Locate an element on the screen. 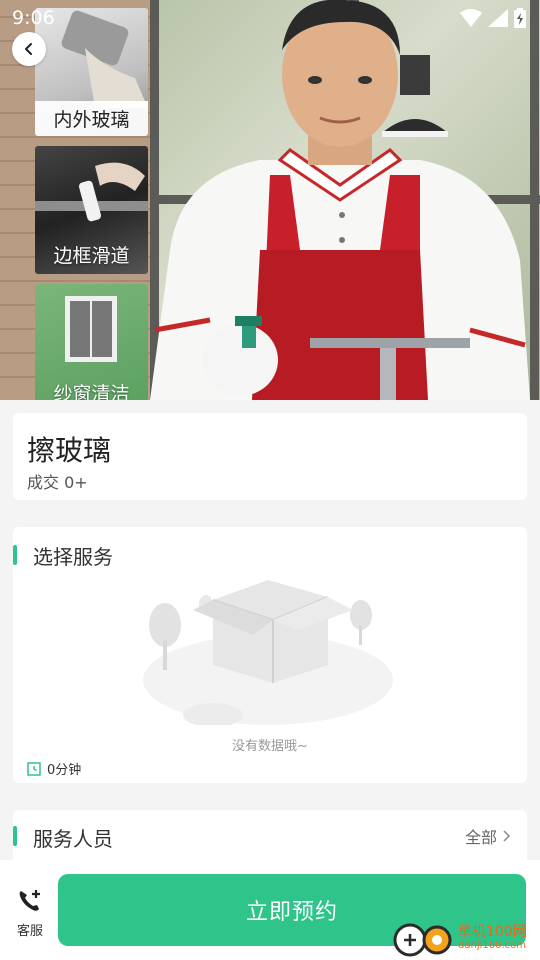 The image size is (540, 960). back-arrow-icon is located at coordinates (28, 49).